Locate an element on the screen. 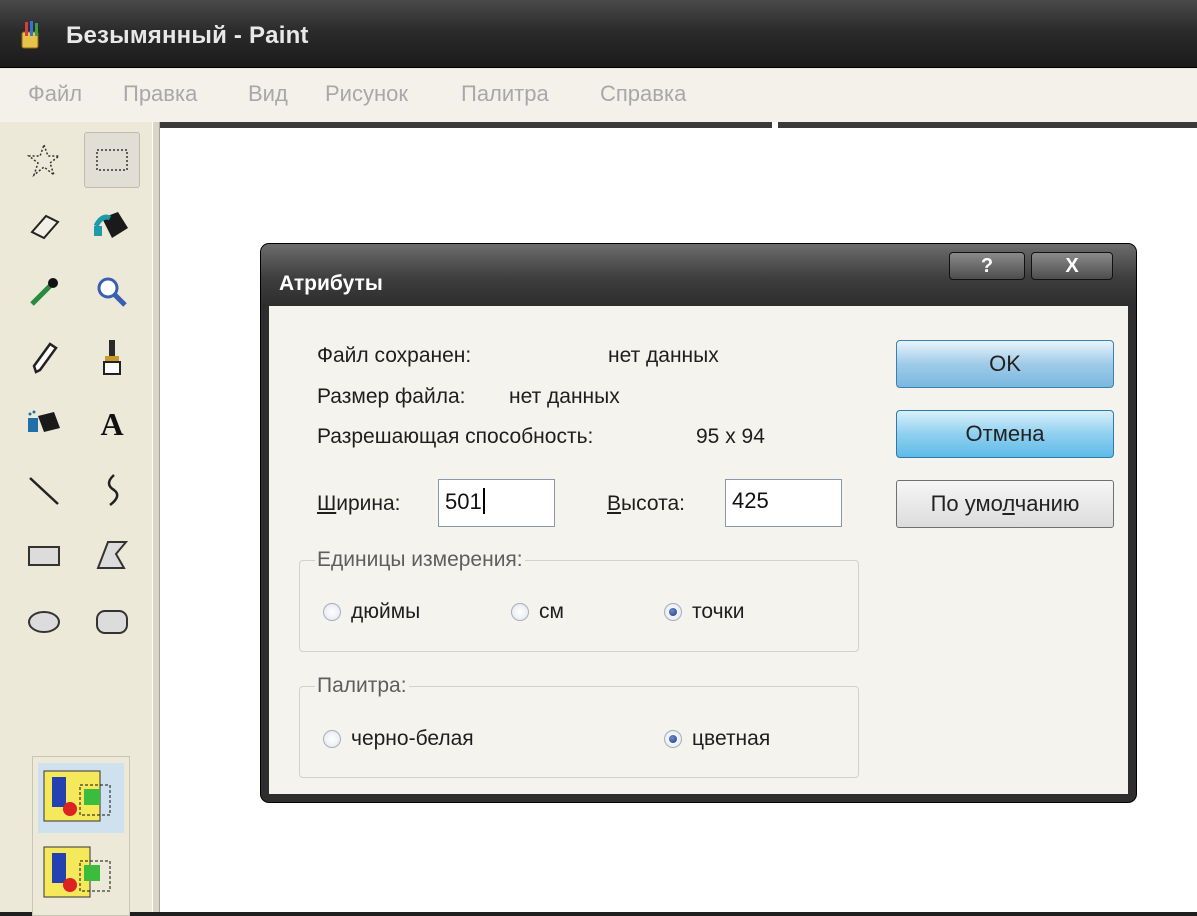 The height and width of the screenshot is (916, 1197). free-select-icon is located at coordinates (44, 160).